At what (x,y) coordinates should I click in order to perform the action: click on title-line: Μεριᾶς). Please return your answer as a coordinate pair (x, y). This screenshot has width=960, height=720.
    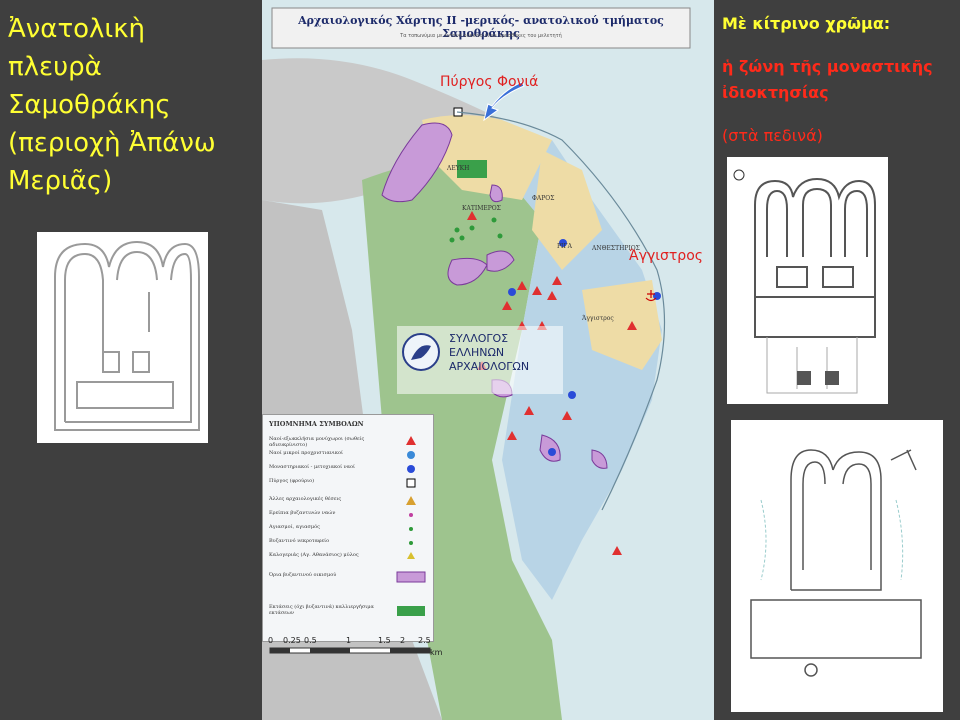
    Looking at the image, I should click on (60, 181).